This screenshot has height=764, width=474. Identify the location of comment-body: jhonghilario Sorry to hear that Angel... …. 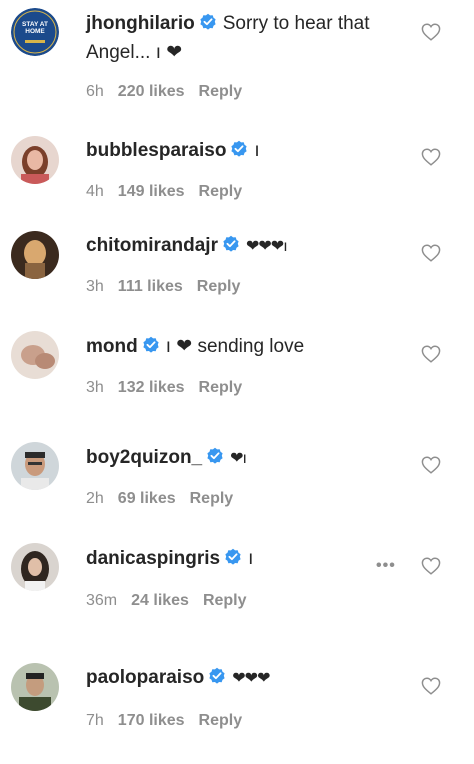
(255, 38).